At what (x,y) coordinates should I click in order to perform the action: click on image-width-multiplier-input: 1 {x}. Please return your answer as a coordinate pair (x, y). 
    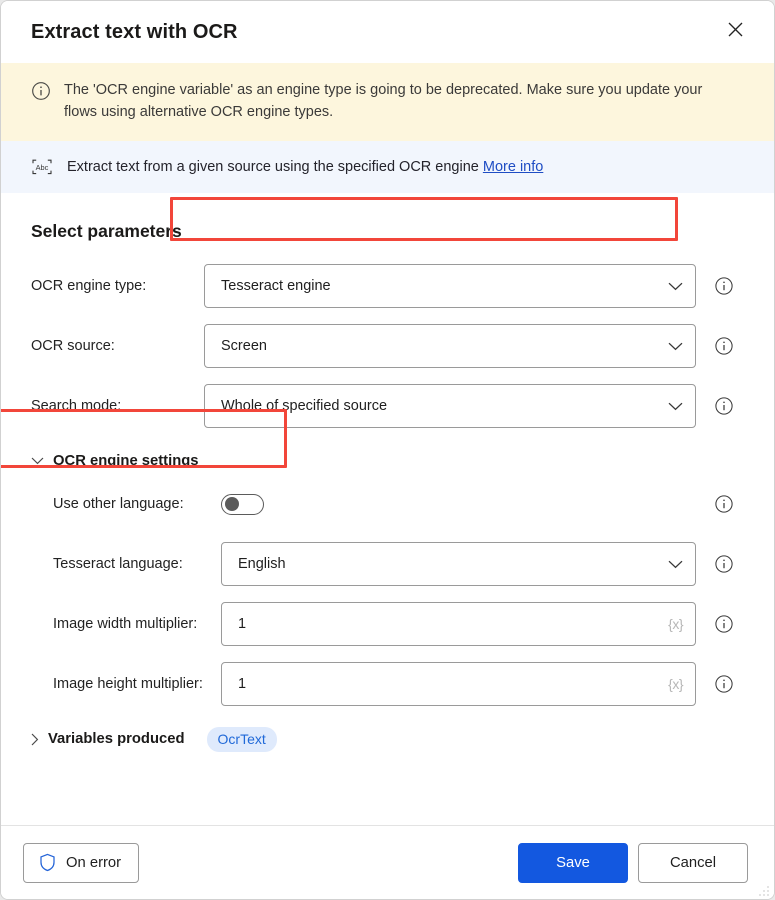
    Looking at the image, I should click on (458, 624).